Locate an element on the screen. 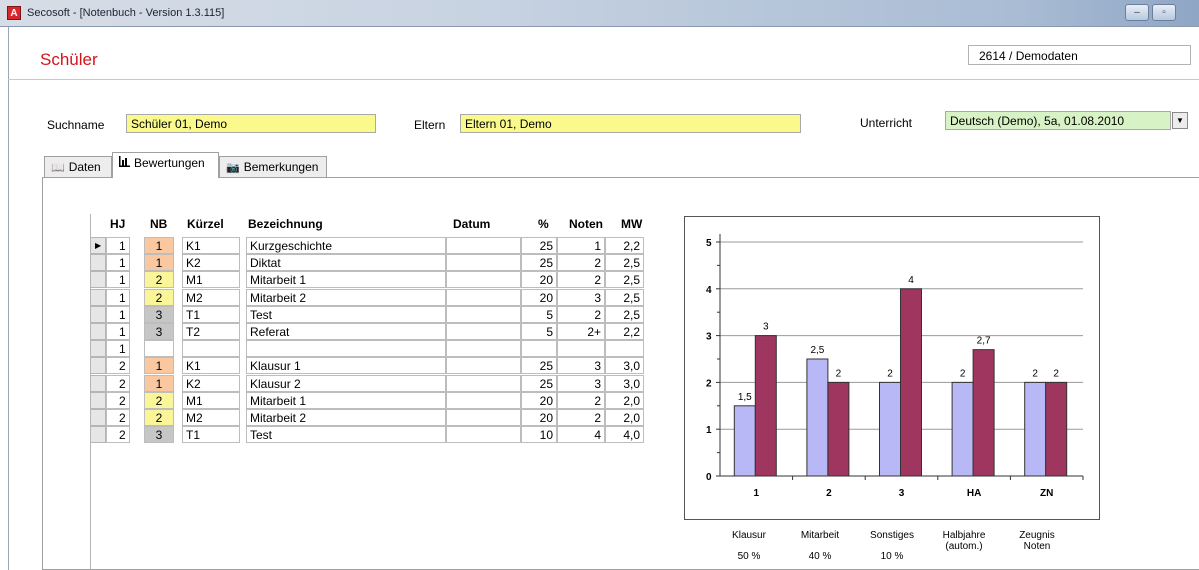 This screenshot has width=1199, height=570. col-header-prozent: % is located at coordinates (543, 224).